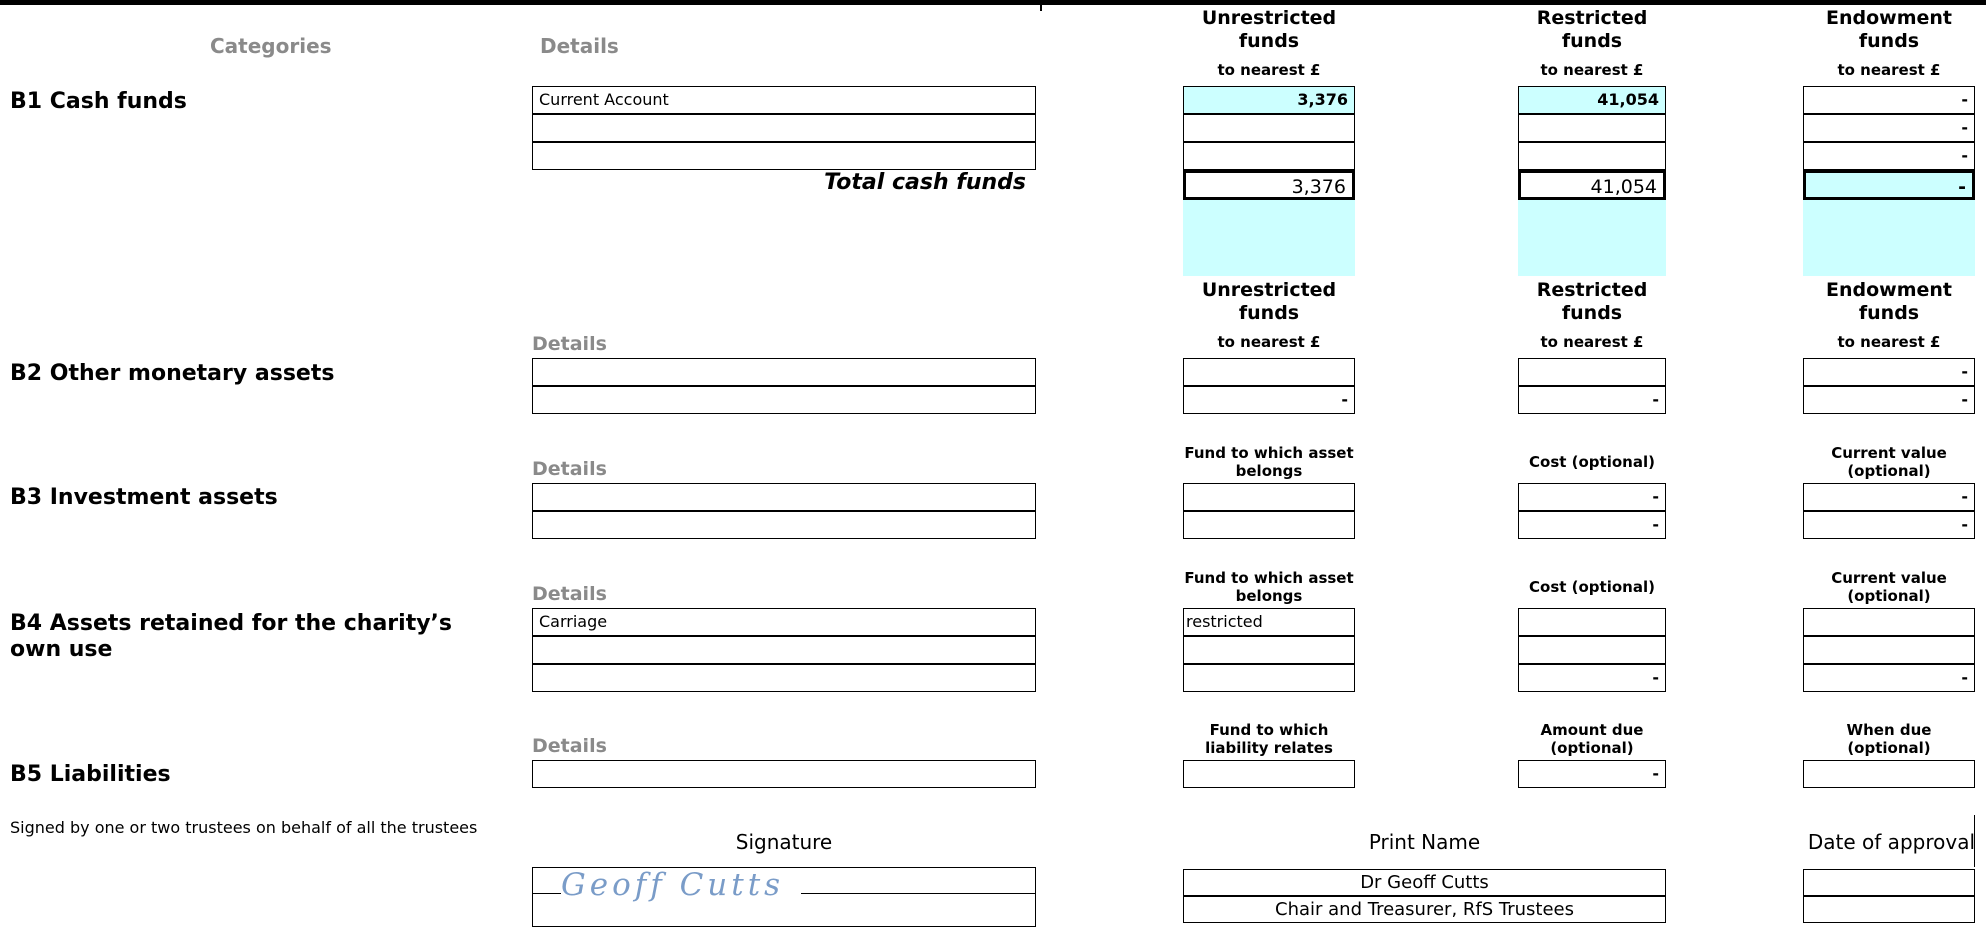 Image resolution: width=1986 pixels, height=927 pixels. I want to click on b5-amount-field: -, so click(1592, 774).